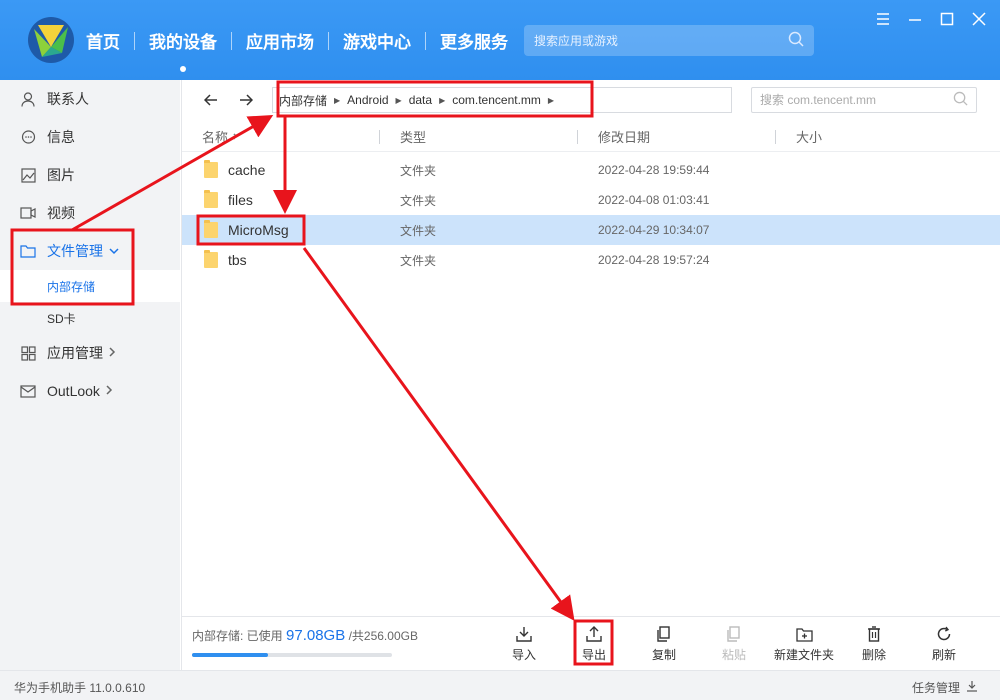  What do you see at coordinates (874, 645) in the screenshot?
I see `delete-button: 删除` at bounding box center [874, 645].